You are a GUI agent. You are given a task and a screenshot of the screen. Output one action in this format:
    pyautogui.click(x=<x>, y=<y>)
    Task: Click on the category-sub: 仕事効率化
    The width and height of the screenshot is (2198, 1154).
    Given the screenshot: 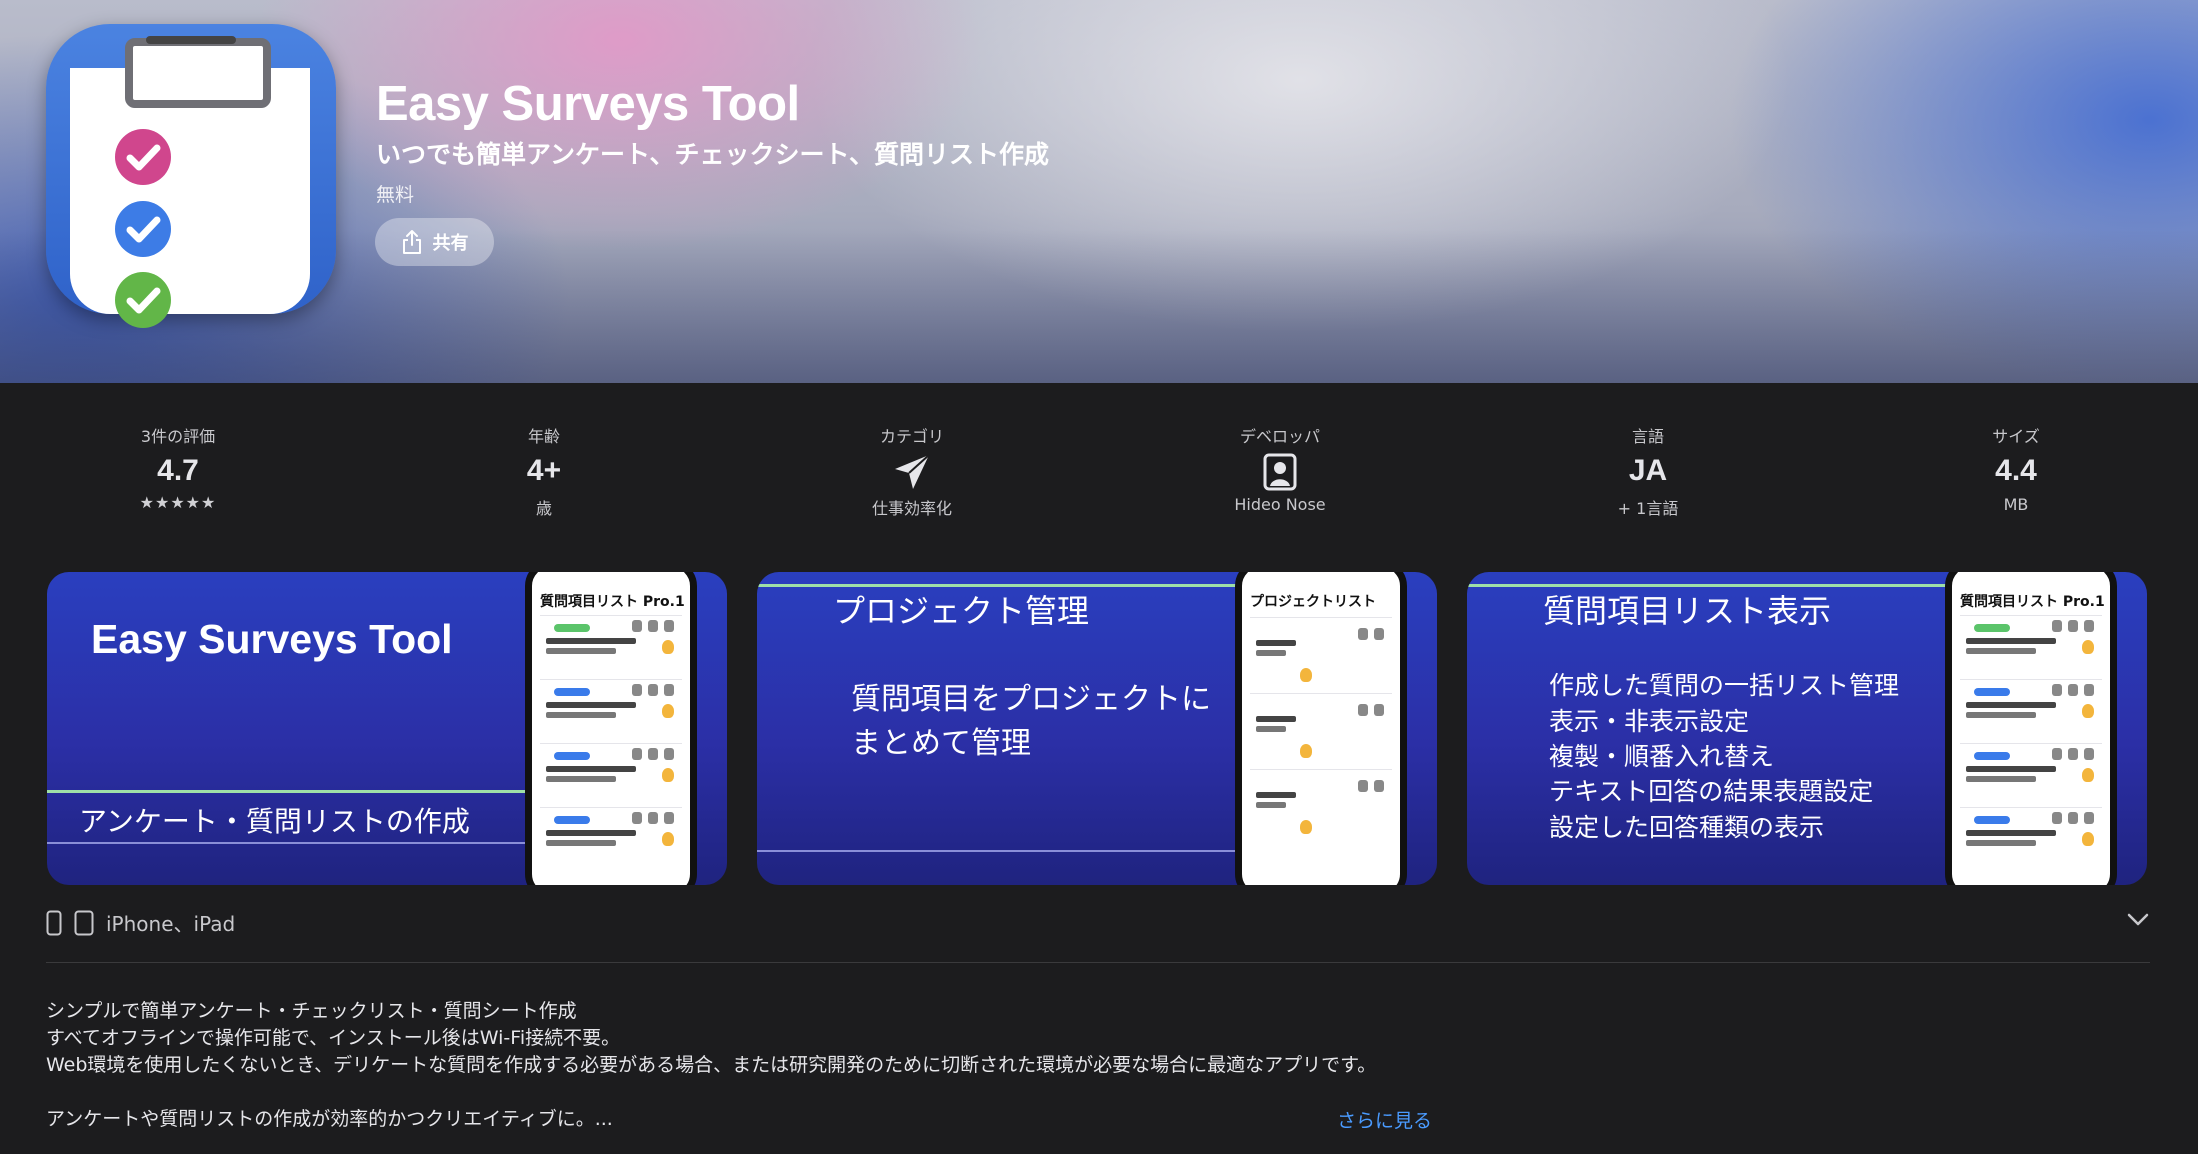 What is the action you would take?
    pyautogui.click(x=911, y=508)
    